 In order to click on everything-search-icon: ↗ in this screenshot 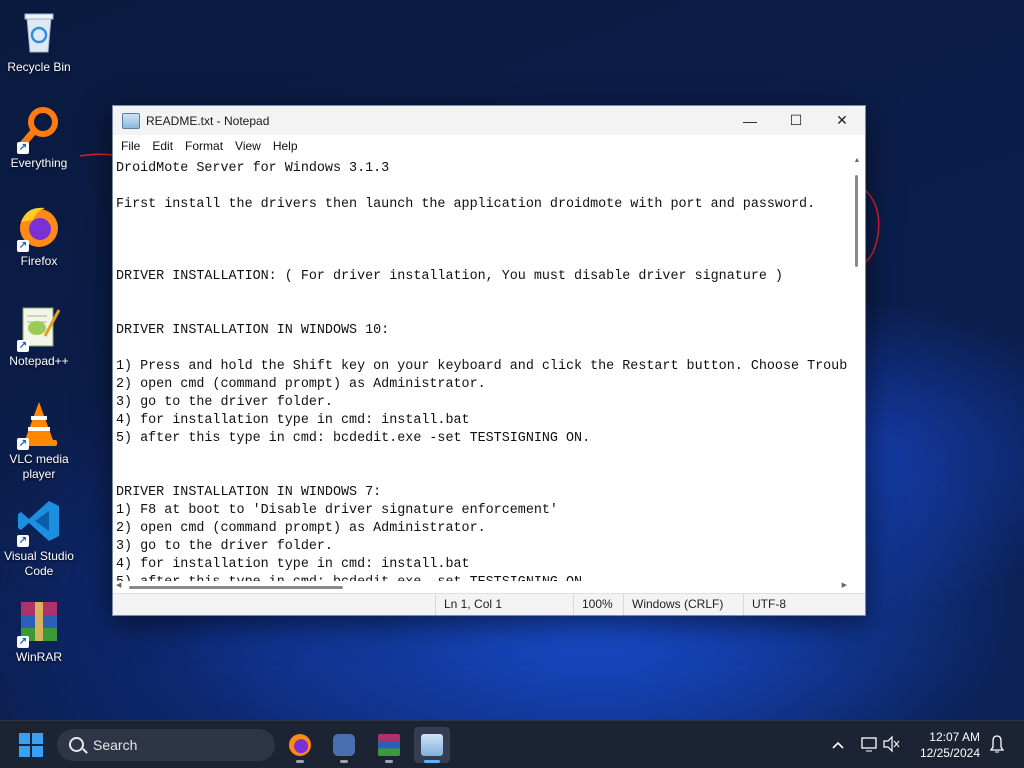, I will do `click(39, 129)`.